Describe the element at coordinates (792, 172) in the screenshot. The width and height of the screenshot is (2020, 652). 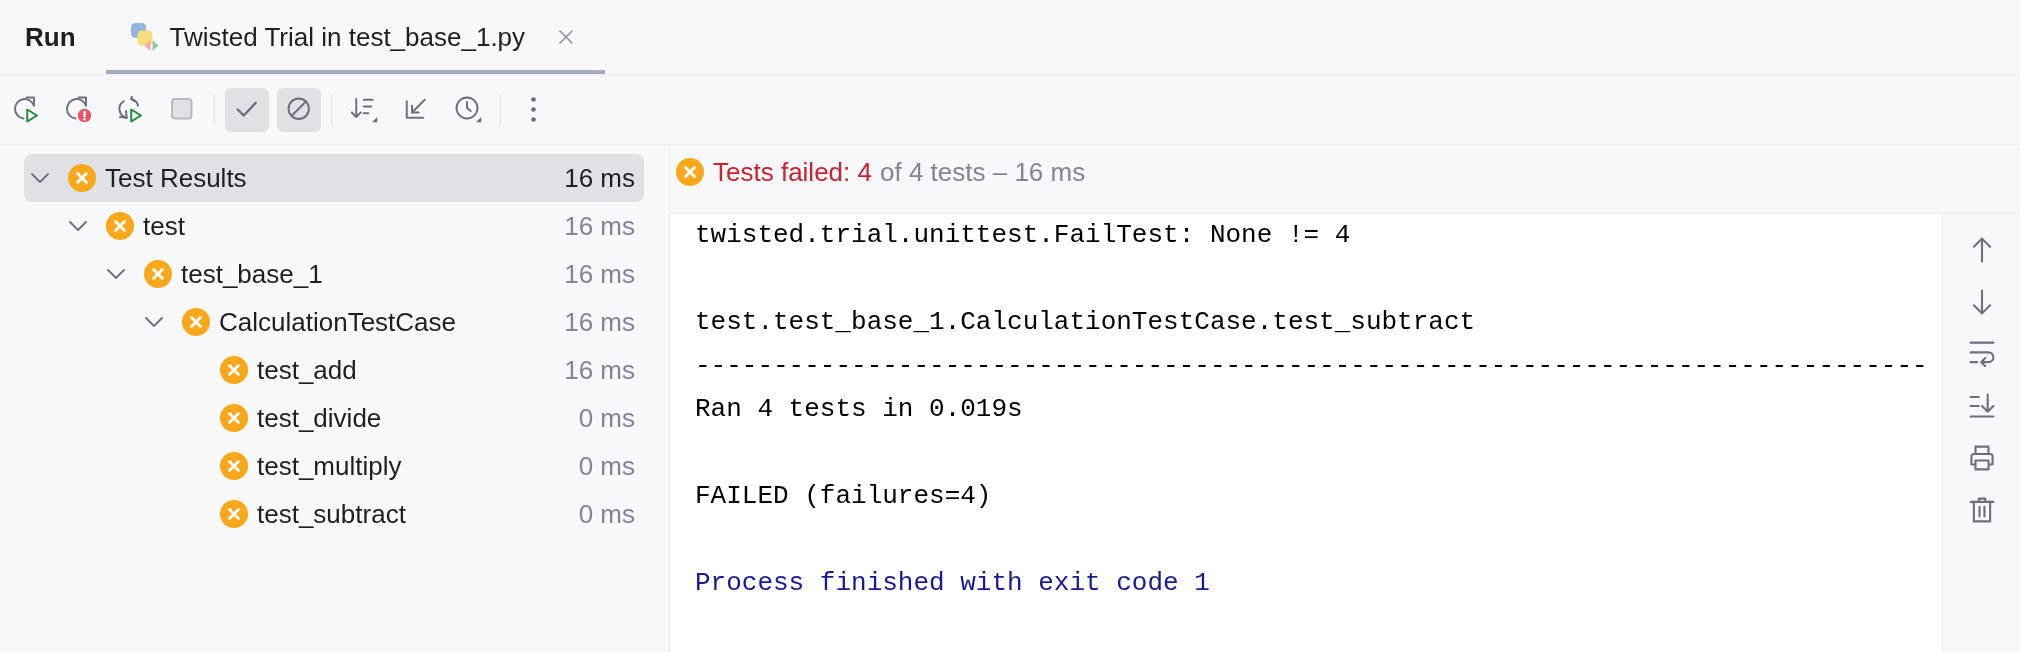
I see `failed-count-text: Tests failed: 4` at that location.